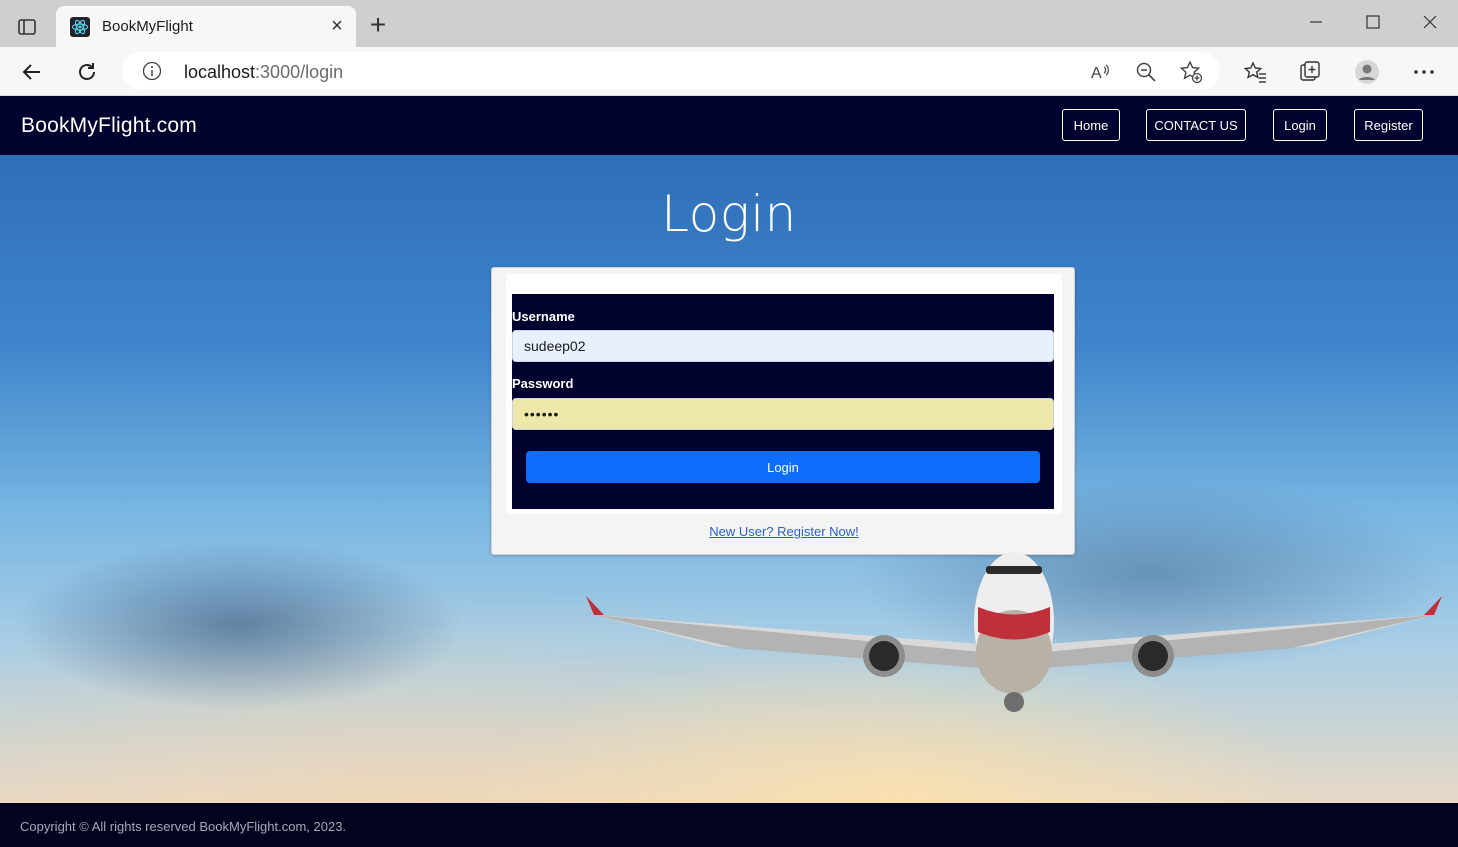  I want to click on login-form: Username Password Login, so click(783, 401).